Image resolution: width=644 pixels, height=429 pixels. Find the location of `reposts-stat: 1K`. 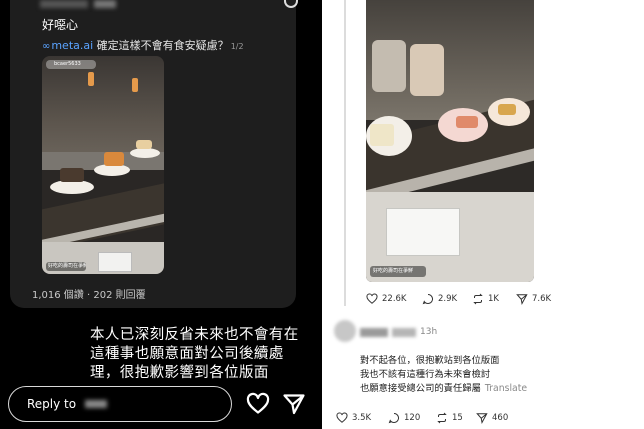

reposts-stat: 1K is located at coordinates (485, 299).